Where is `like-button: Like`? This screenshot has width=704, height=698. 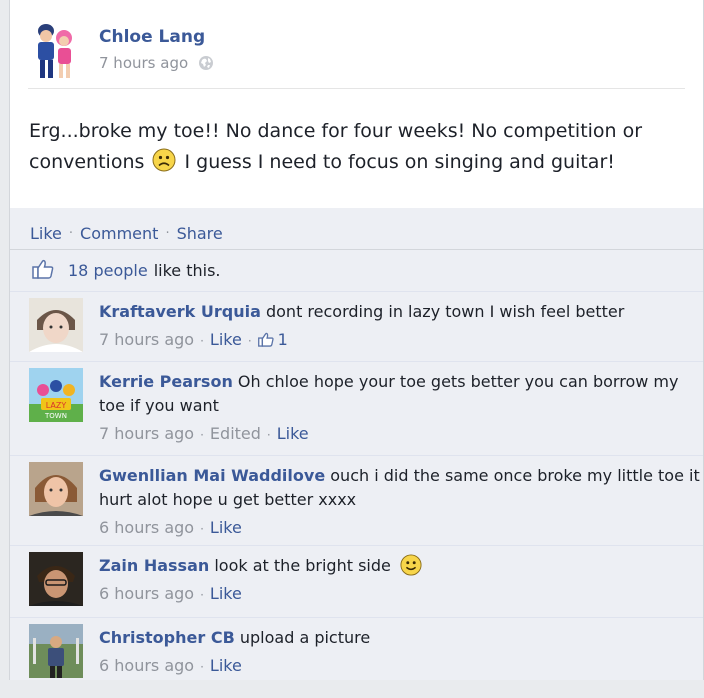 like-button: Like is located at coordinates (46, 233).